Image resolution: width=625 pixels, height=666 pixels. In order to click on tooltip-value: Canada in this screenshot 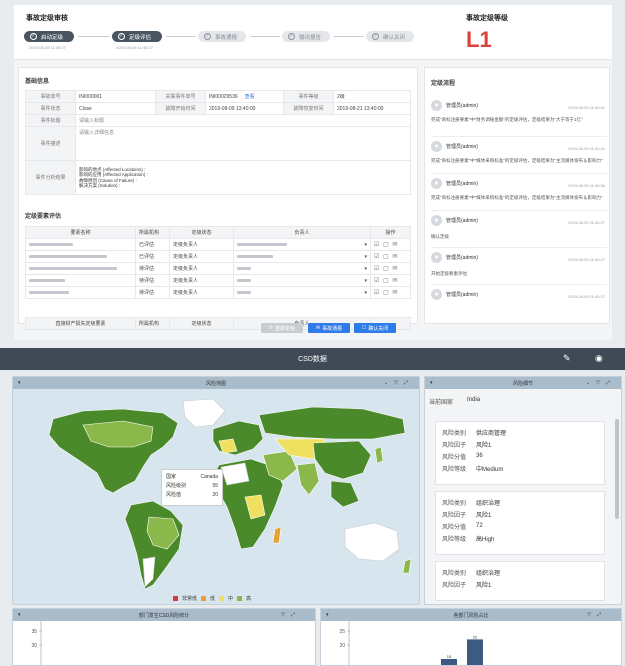, I will do `click(209, 477)`.